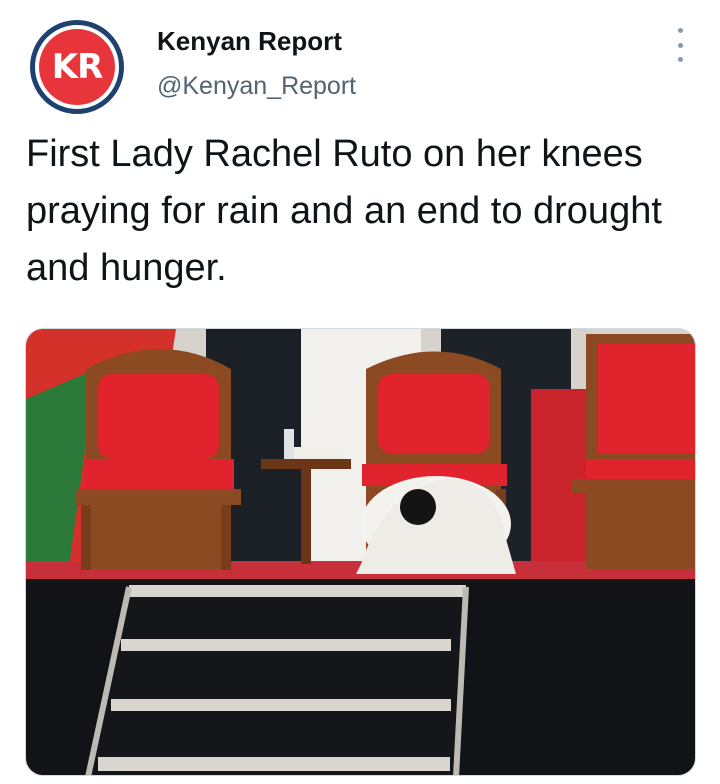 Image resolution: width=720 pixels, height=784 pixels. I want to click on avatar: KR, so click(77, 67).